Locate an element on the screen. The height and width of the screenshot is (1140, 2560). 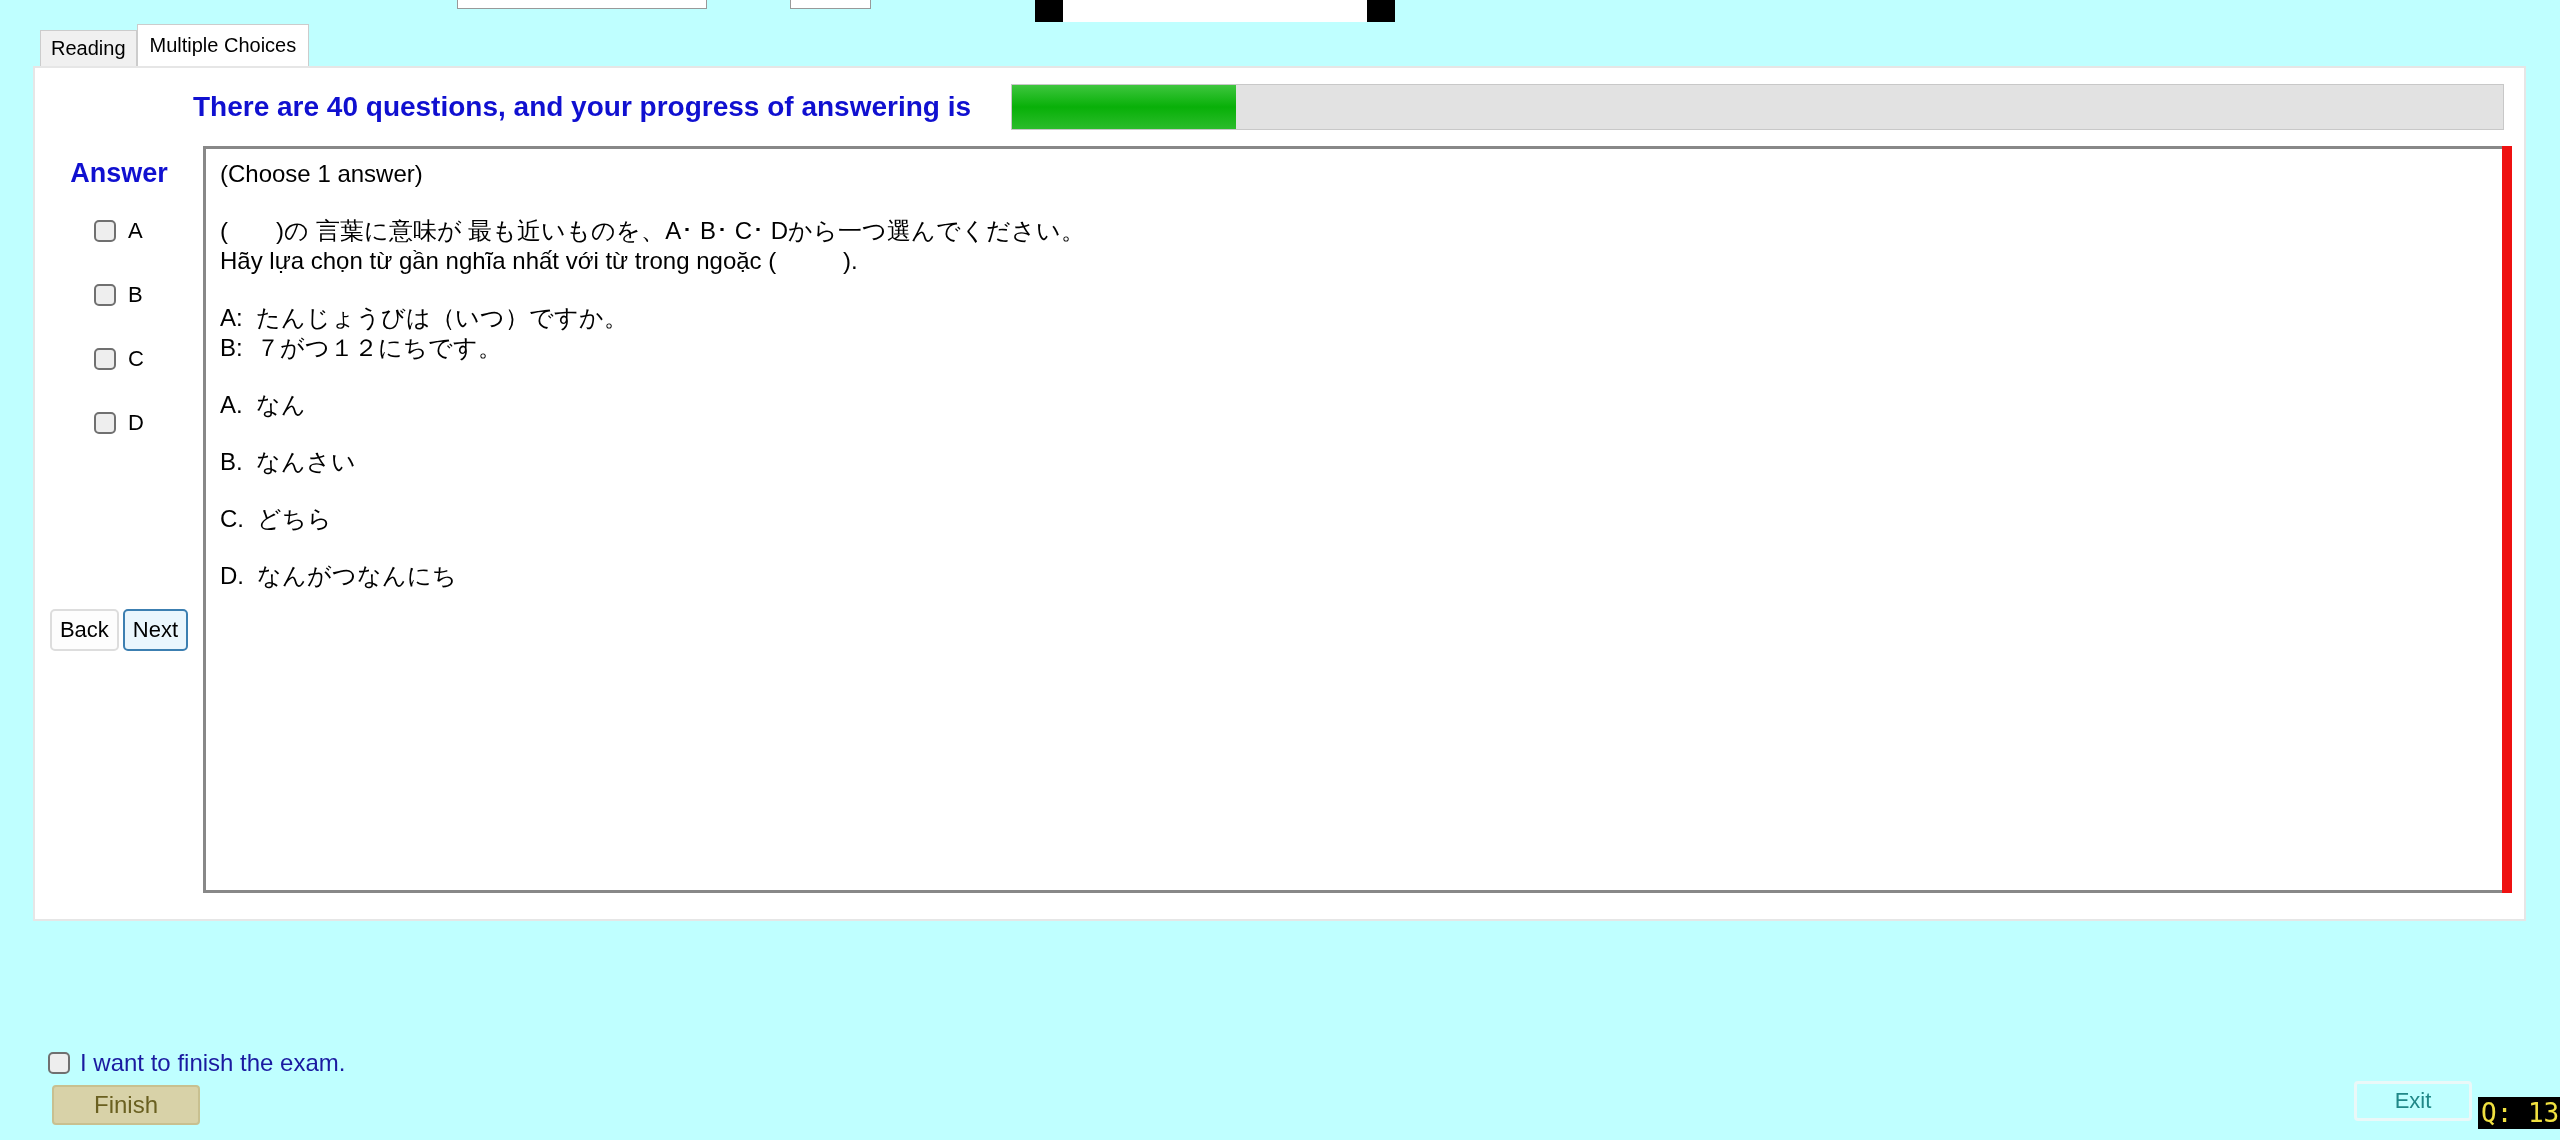
question-line: B: ７がつ１２にちです。 is located at coordinates (361, 348).